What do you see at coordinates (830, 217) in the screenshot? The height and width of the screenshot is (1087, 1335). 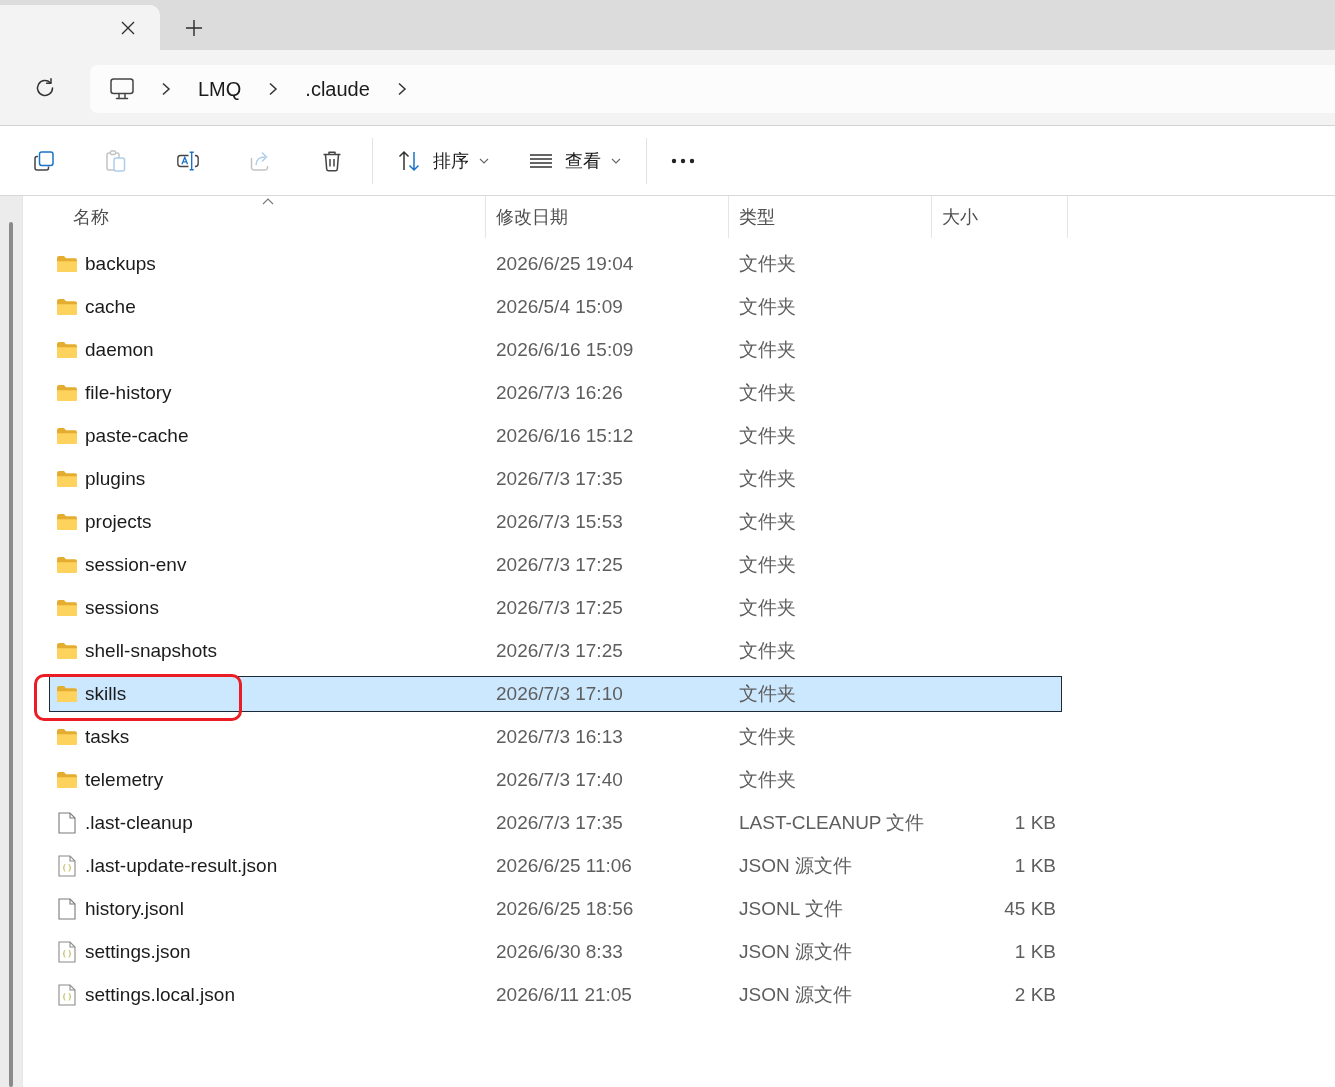 I see `column-header: 类型` at bounding box center [830, 217].